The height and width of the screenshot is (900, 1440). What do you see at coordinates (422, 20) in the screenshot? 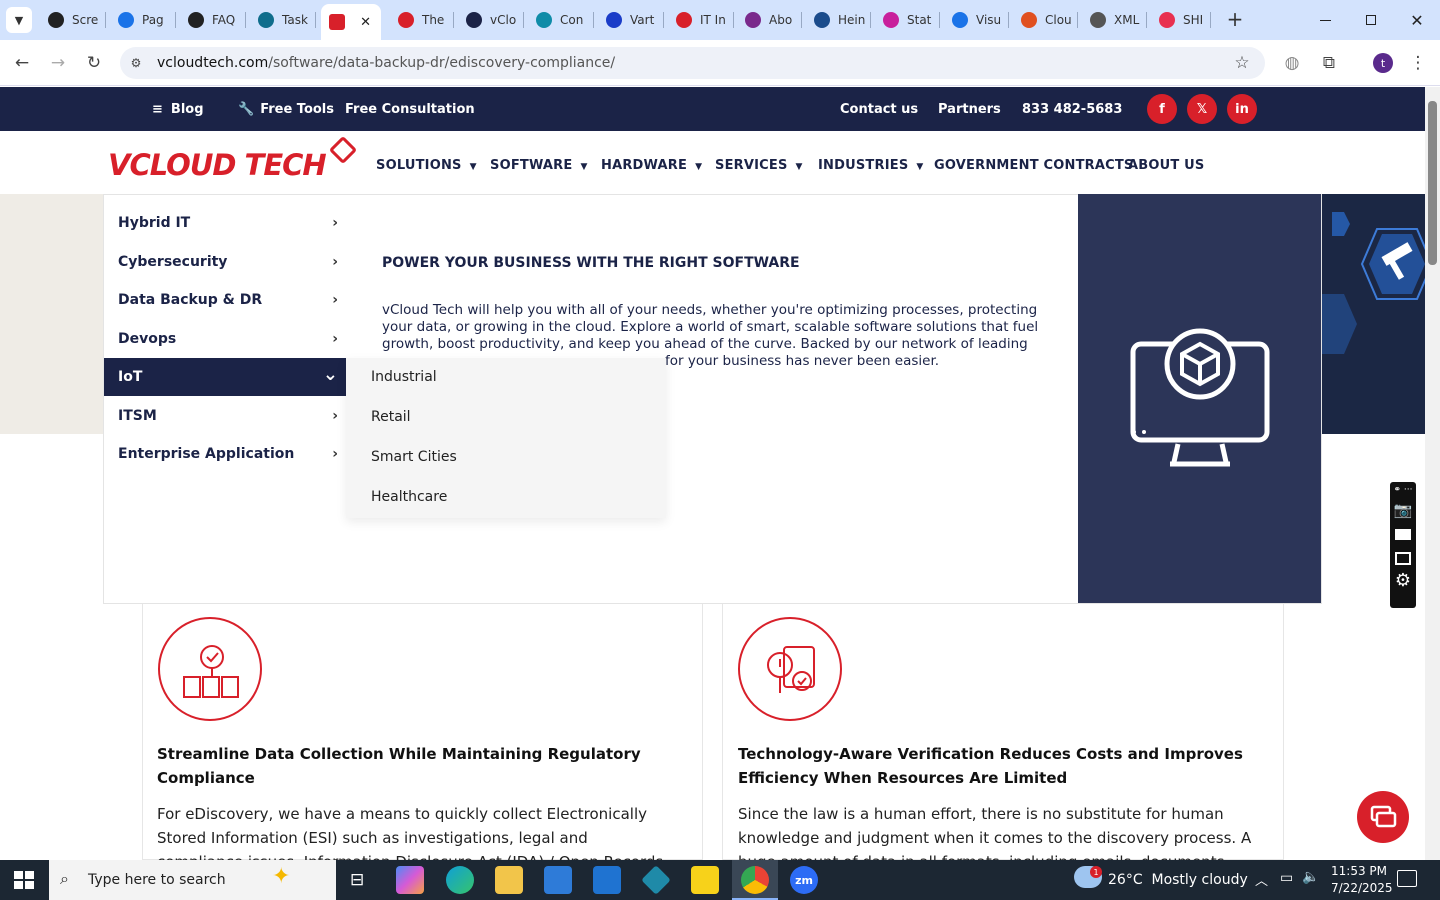
I see `browser-tab: The` at bounding box center [422, 20].